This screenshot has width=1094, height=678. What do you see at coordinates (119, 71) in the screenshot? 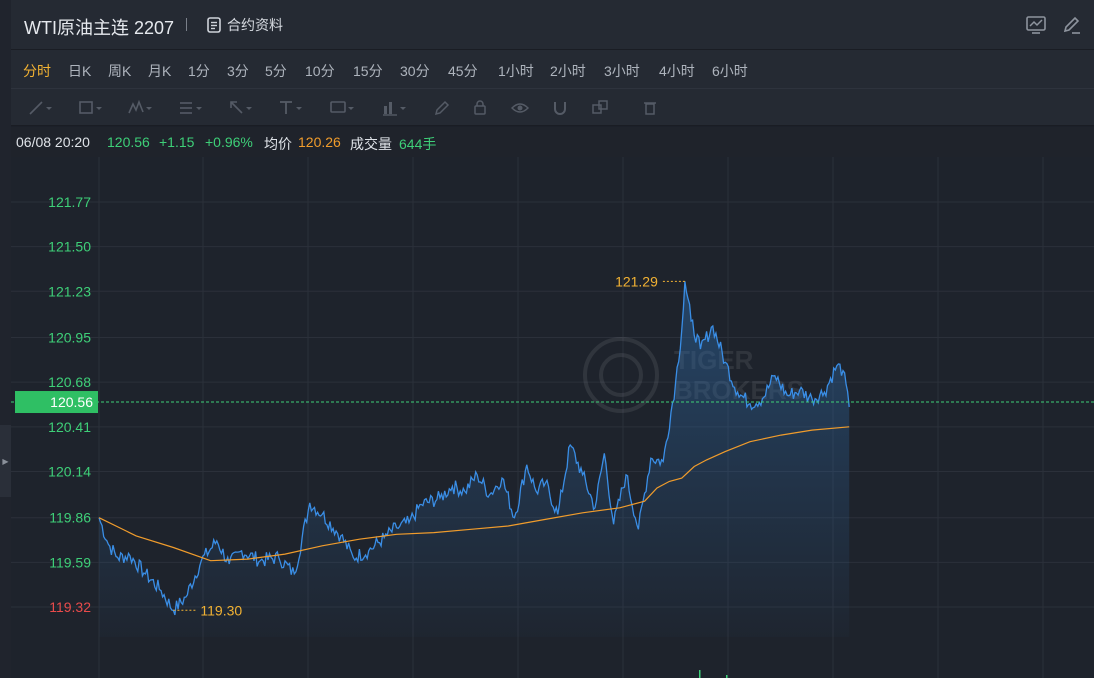
I see `interval-tab: 周K` at bounding box center [119, 71].